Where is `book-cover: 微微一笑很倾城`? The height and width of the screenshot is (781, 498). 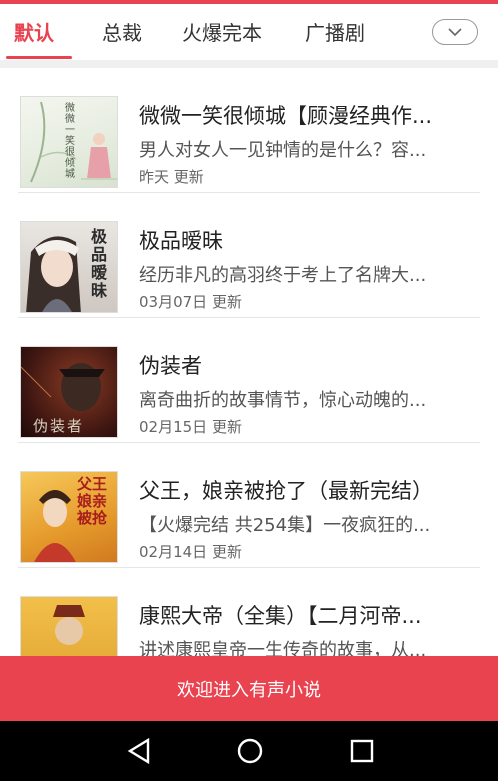
book-cover: 微微一笑很倾城 is located at coordinates (69, 142).